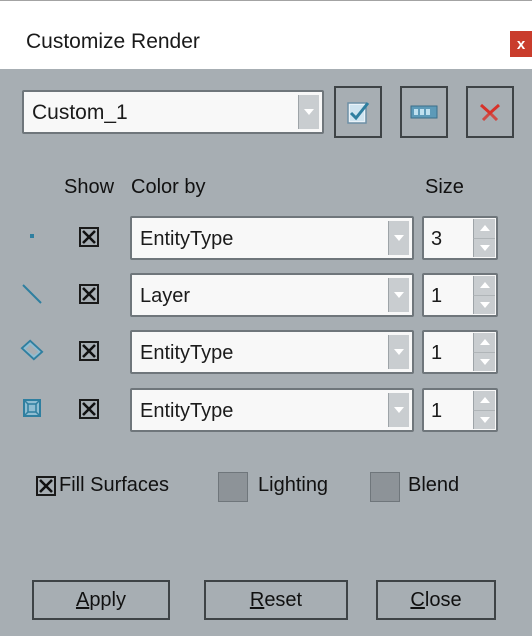 The width and height of the screenshot is (532, 636). I want to click on close-label-rest: lose, so click(443, 599).